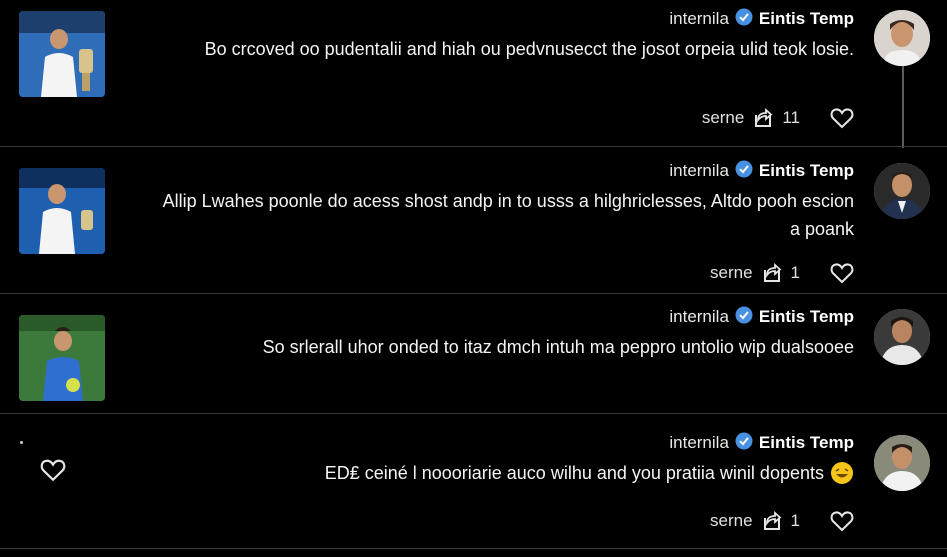  Describe the element at coordinates (791, 117) in the screenshot. I see `like-count: 11` at that location.